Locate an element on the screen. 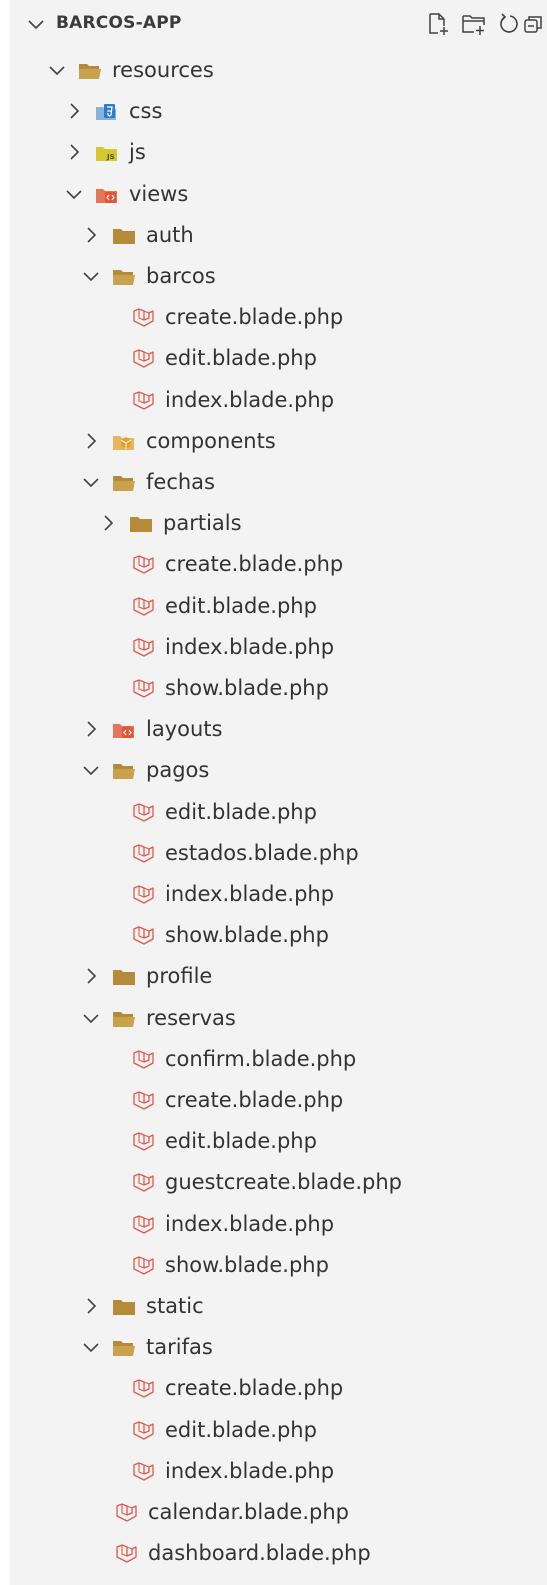  explorer-header: BARCOS-APP is located at coordinates (278, 25).